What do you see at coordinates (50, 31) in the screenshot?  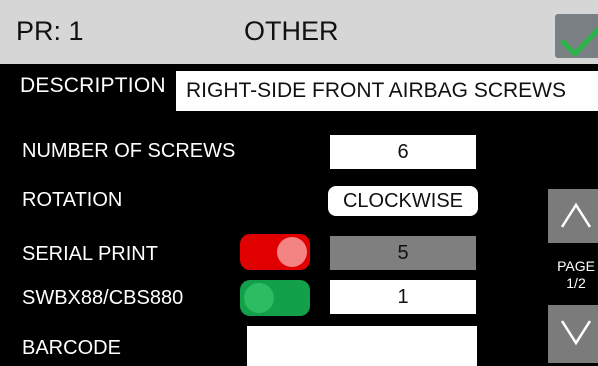 I see `program-number: PR: 1` at bounding box center [50, 31].